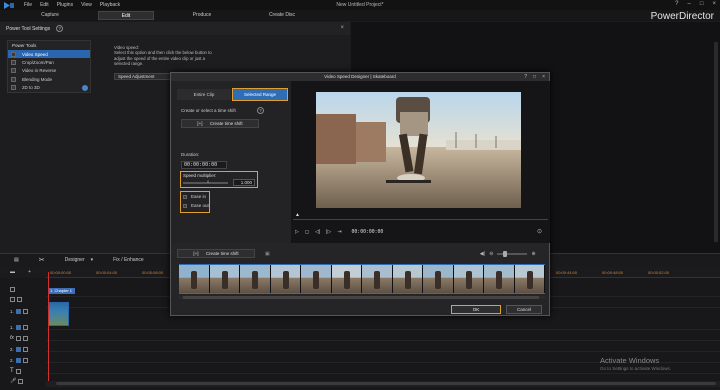  I want to click on menu-plugins: Plugins, so click(65, 5).